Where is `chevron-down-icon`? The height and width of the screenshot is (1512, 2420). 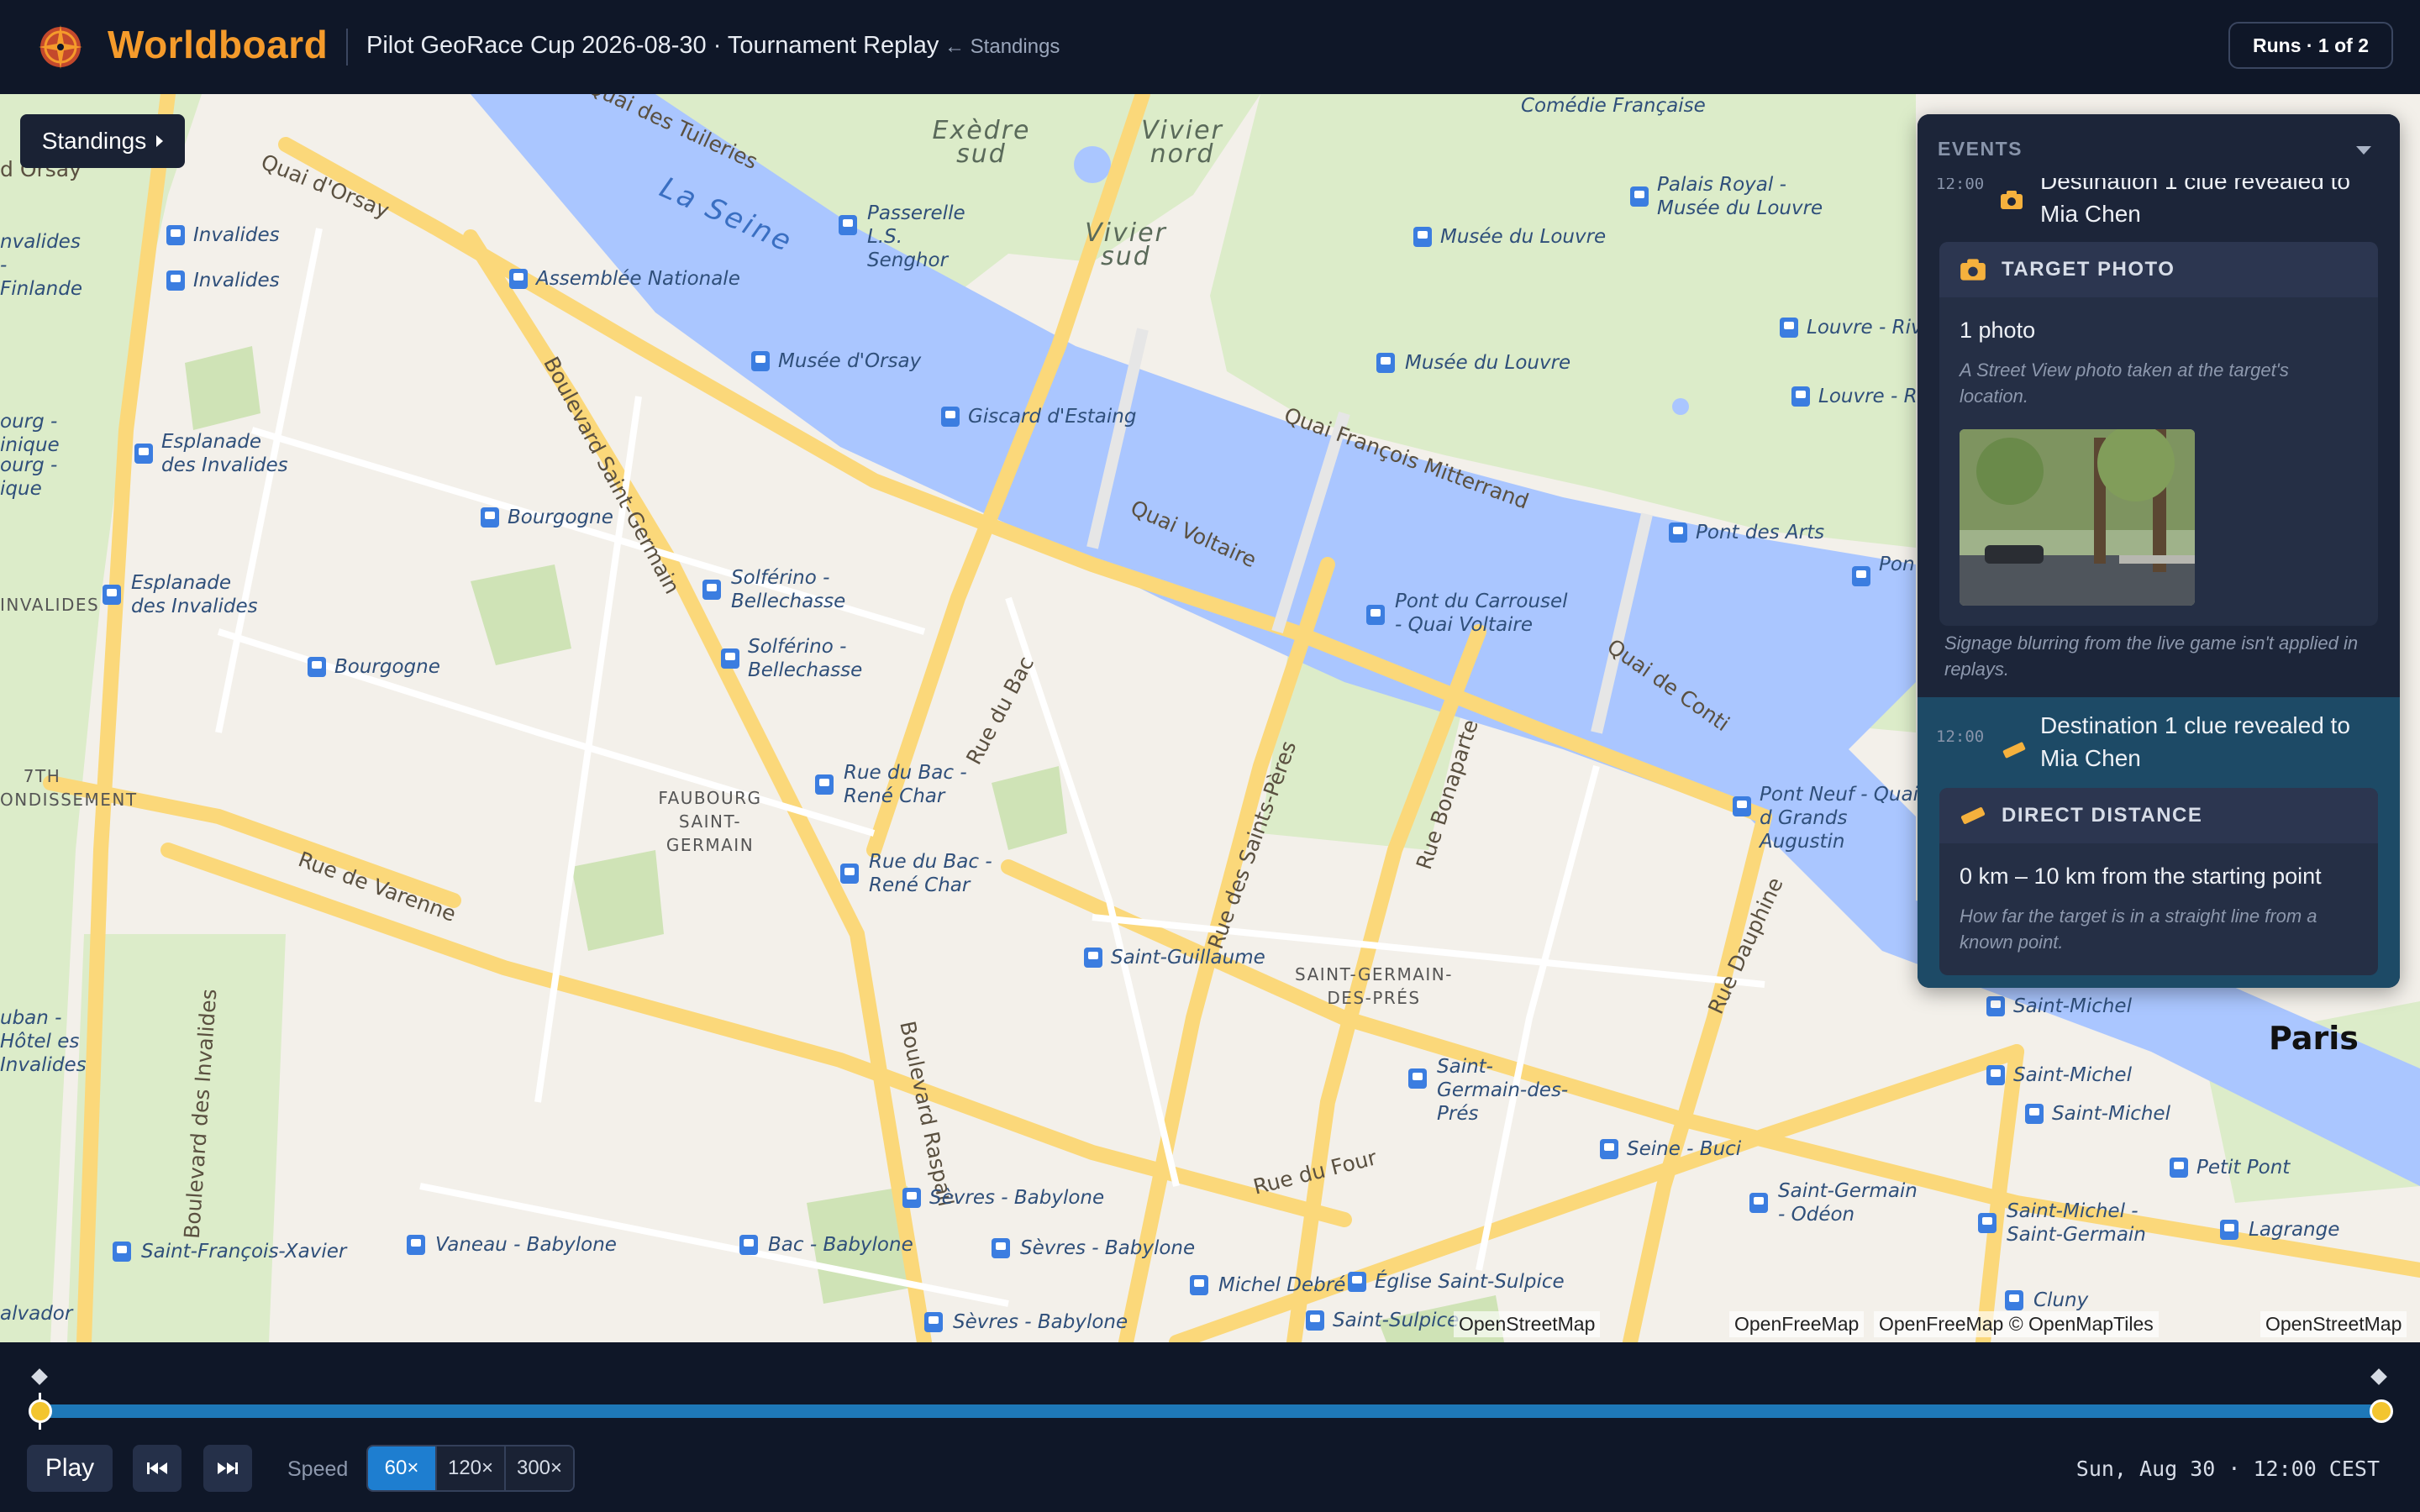
chevron-down-icon is located at coordinates (2363, 150).